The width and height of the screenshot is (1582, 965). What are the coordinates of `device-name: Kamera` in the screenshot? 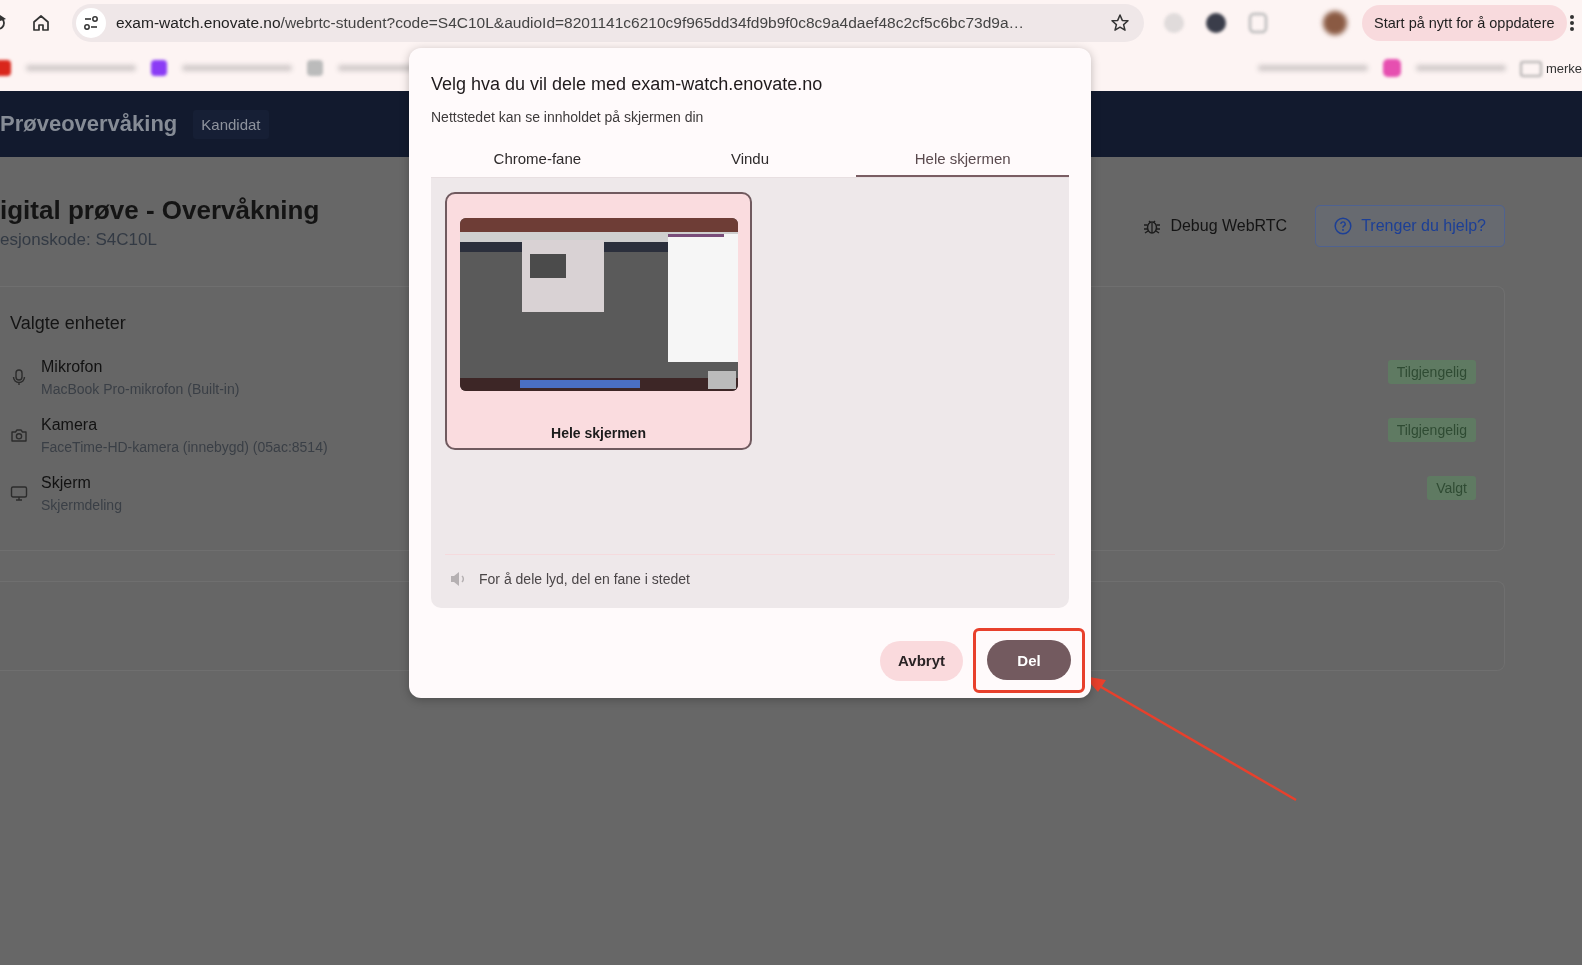 It's located at (70, 425).